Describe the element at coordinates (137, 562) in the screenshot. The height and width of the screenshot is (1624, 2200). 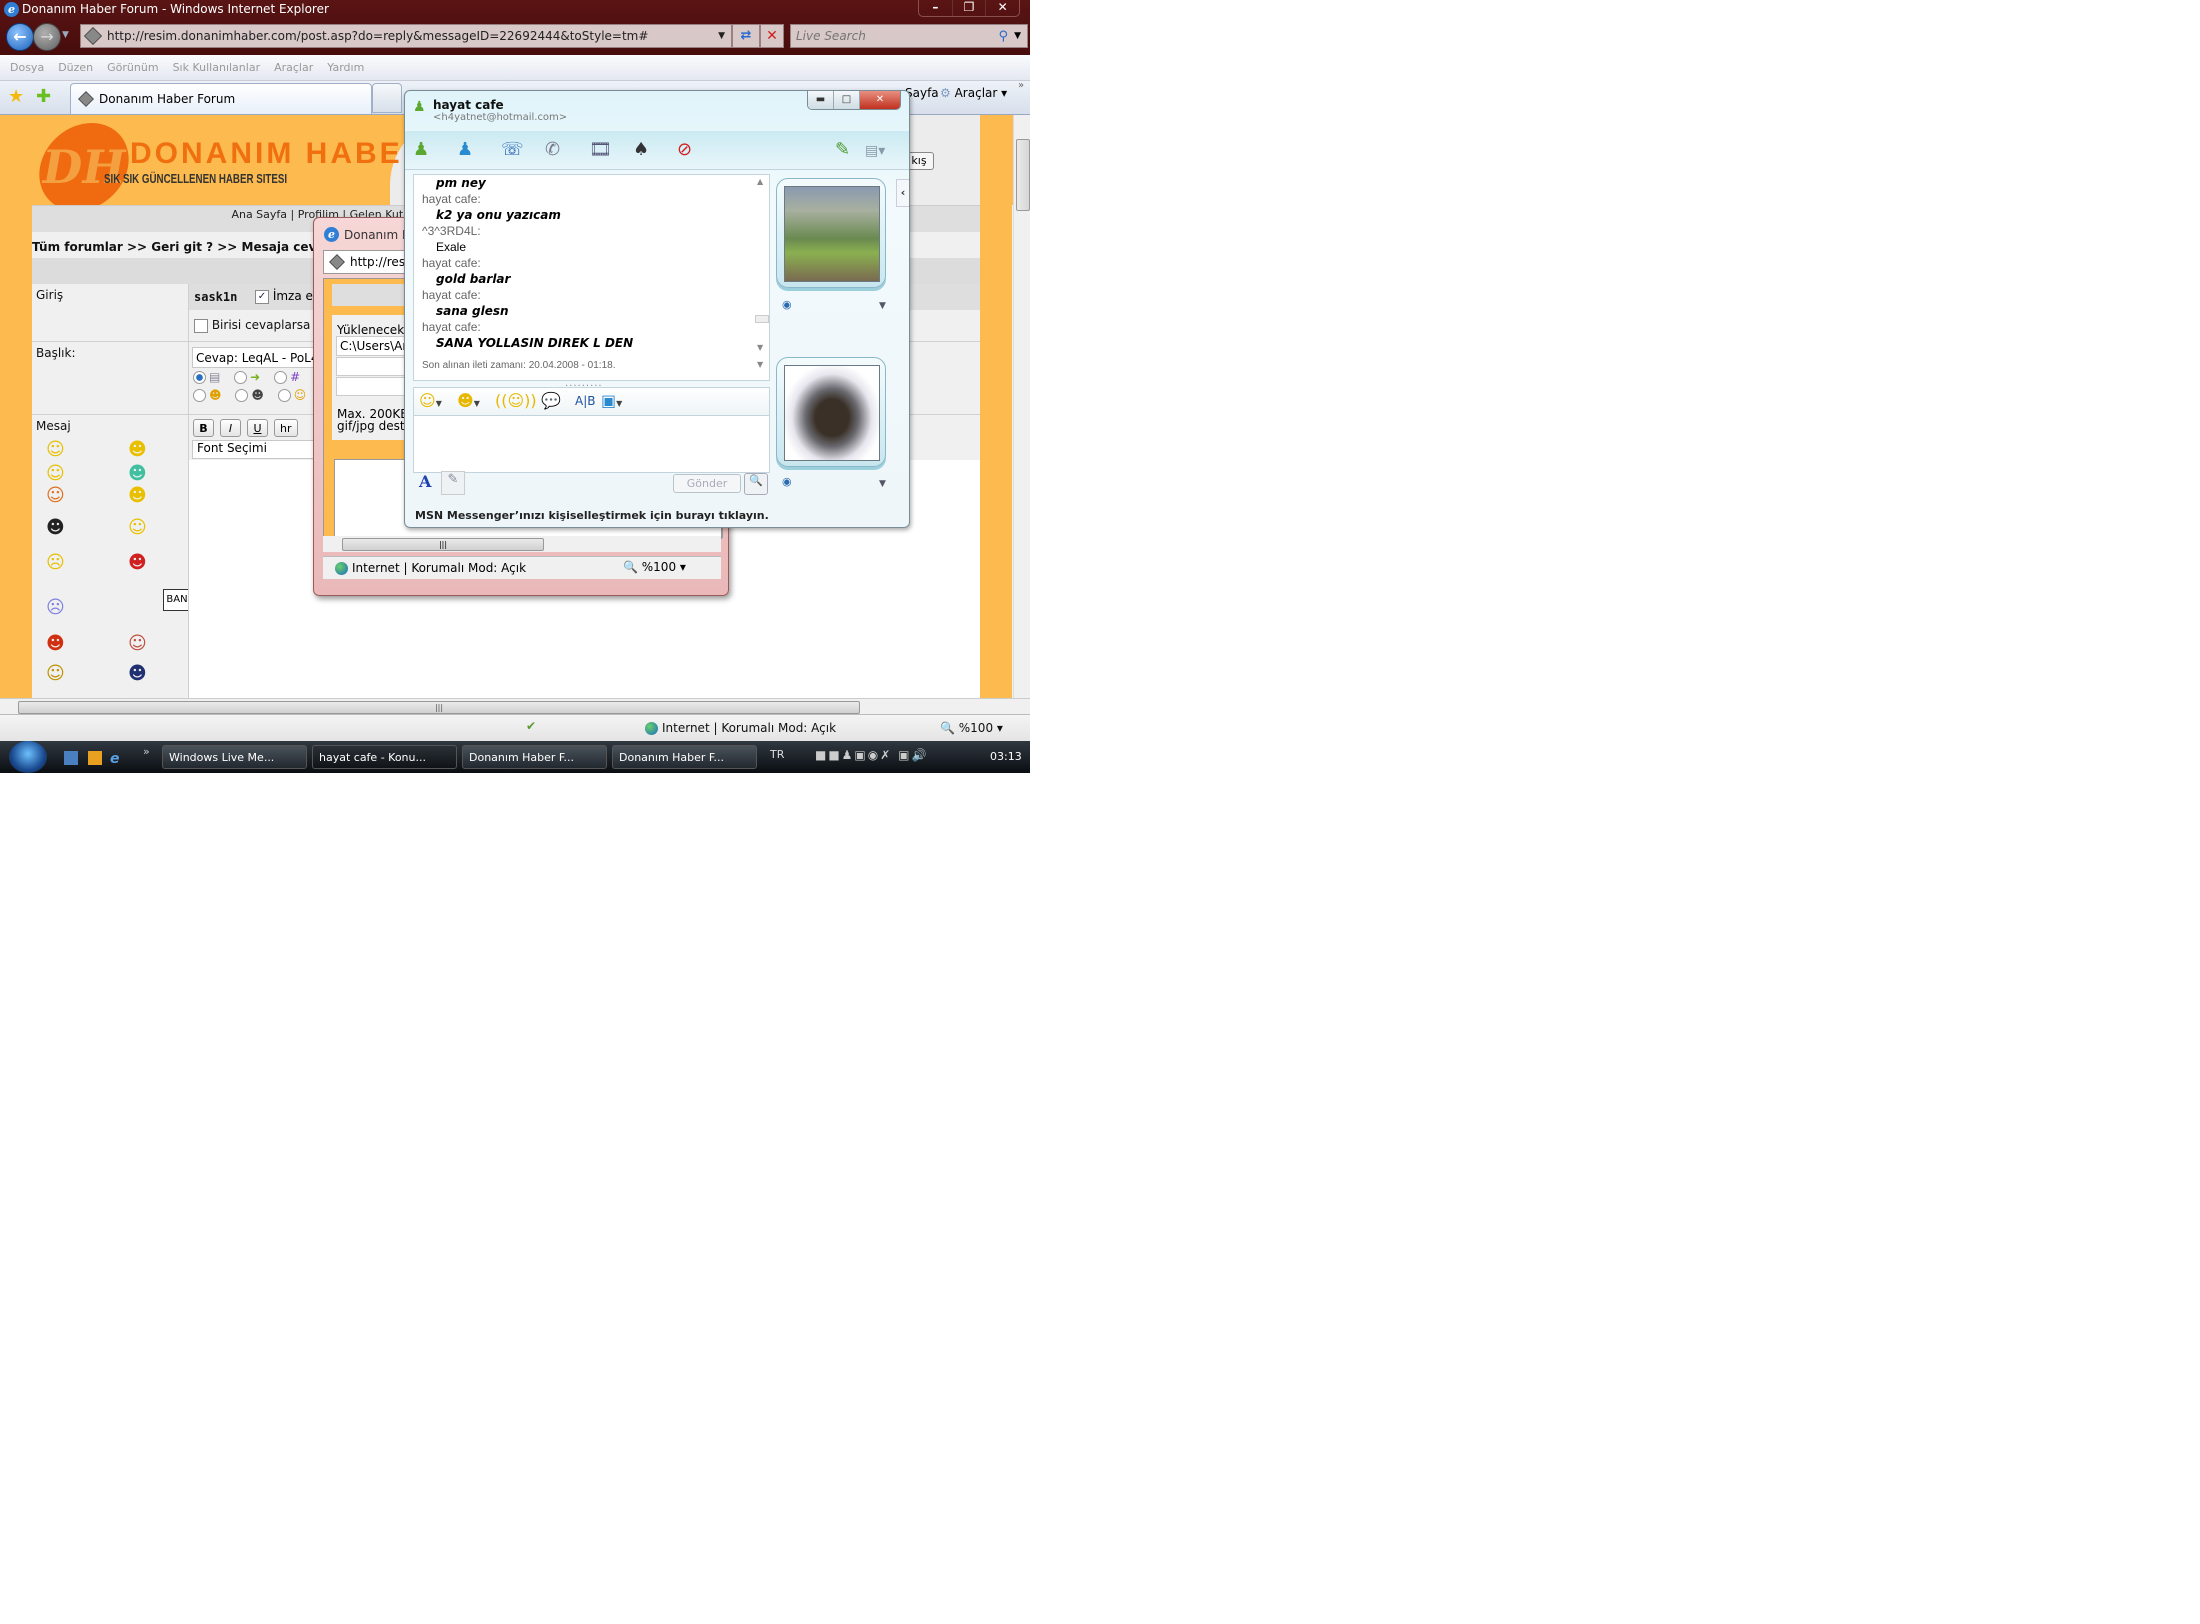
I see `megaphone-emoticon-icon: ☻` at that location.